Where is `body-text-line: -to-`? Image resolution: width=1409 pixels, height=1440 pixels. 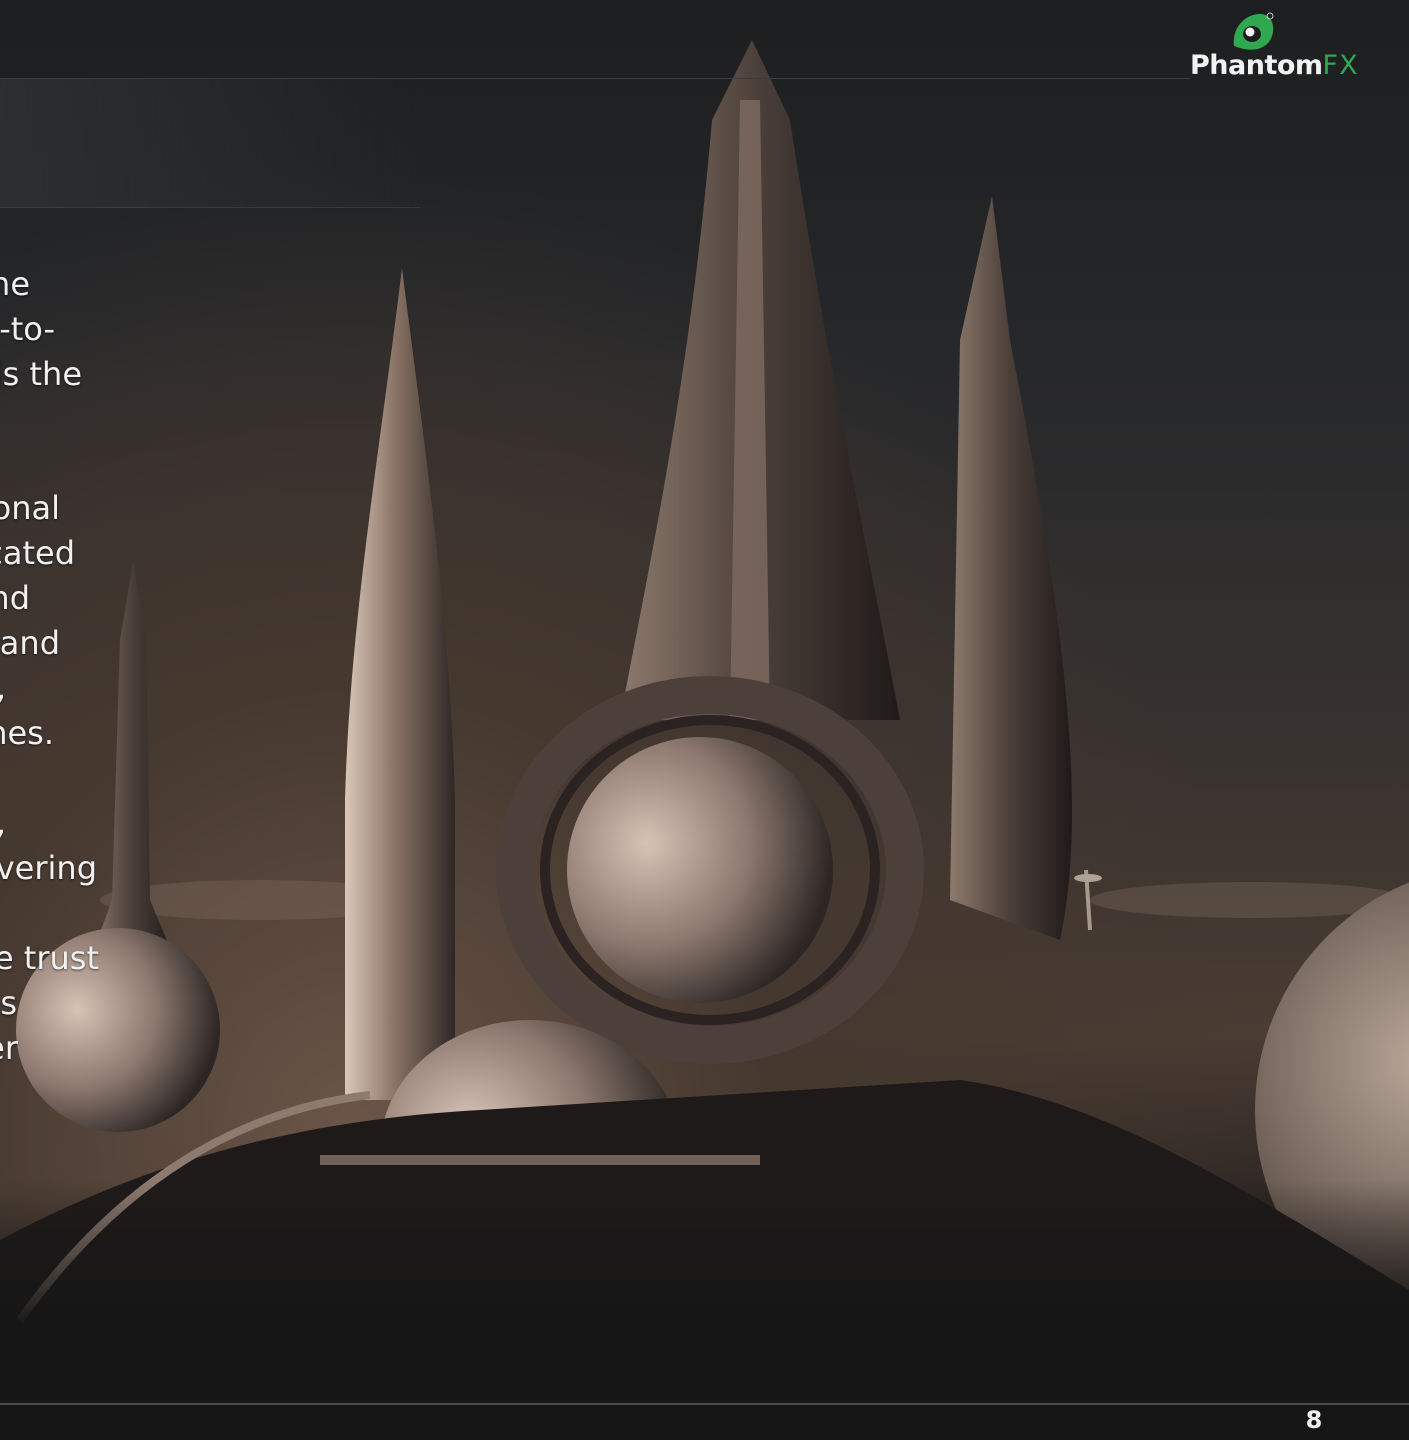
body-text-line: -to- is located at coordinates (27, 329).